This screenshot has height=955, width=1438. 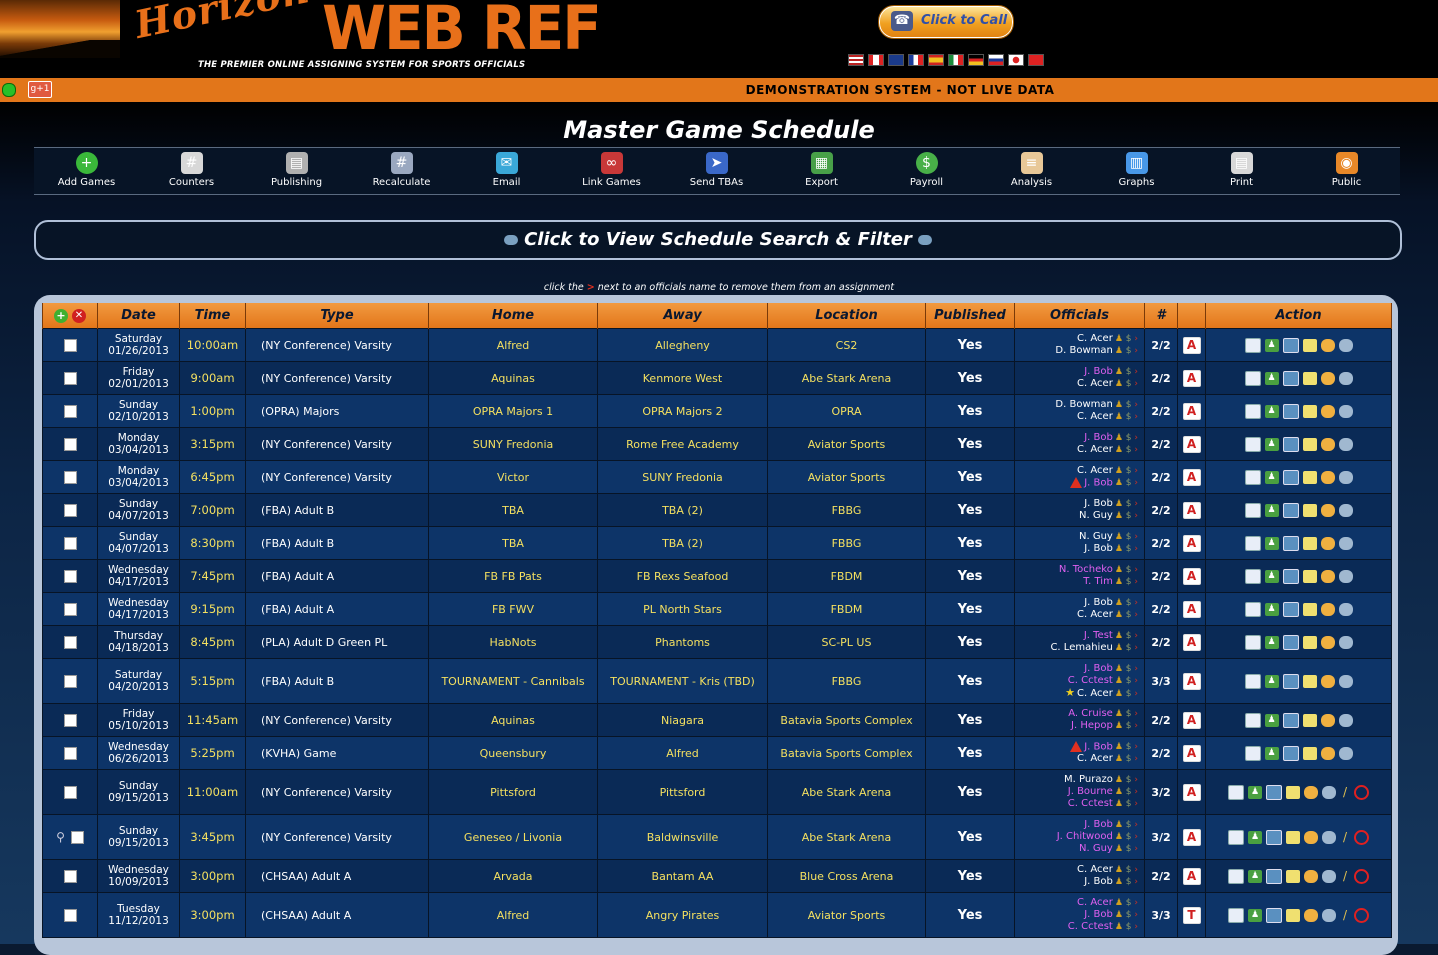 I want to click on official-name: C. Lemahieu, so click(x=1081, y=647).